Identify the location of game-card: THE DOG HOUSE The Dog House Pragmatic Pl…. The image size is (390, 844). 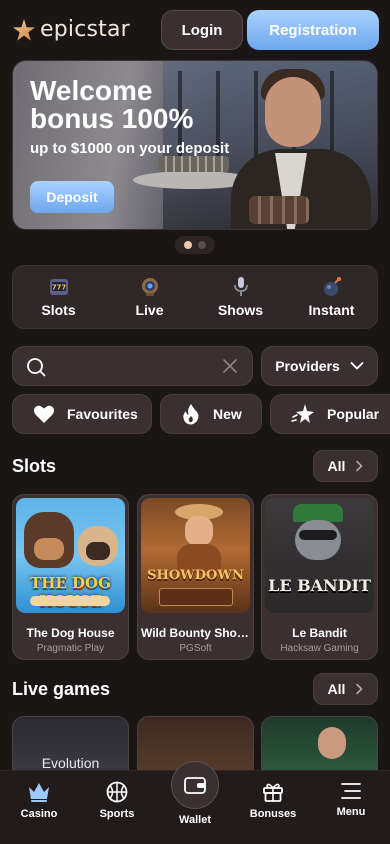
(70, 577).